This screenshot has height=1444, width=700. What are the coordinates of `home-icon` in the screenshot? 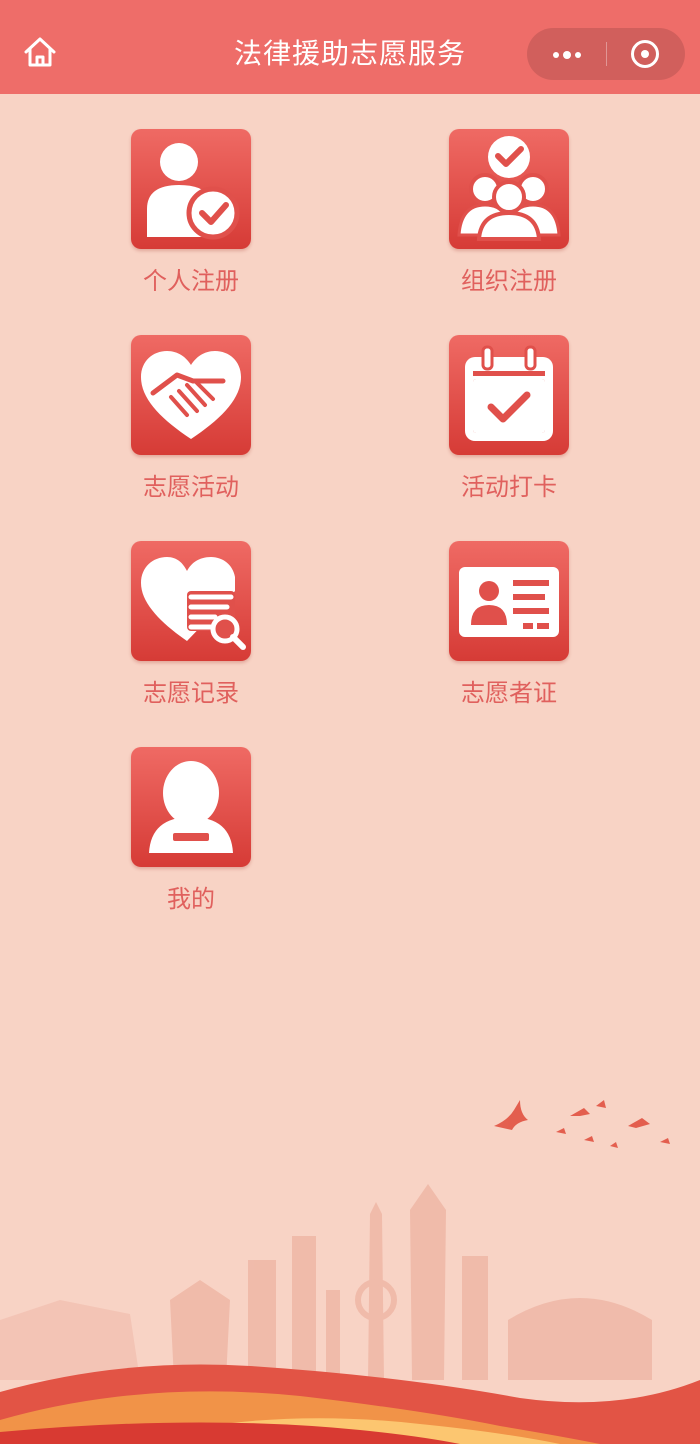 It's located at (40, 52).